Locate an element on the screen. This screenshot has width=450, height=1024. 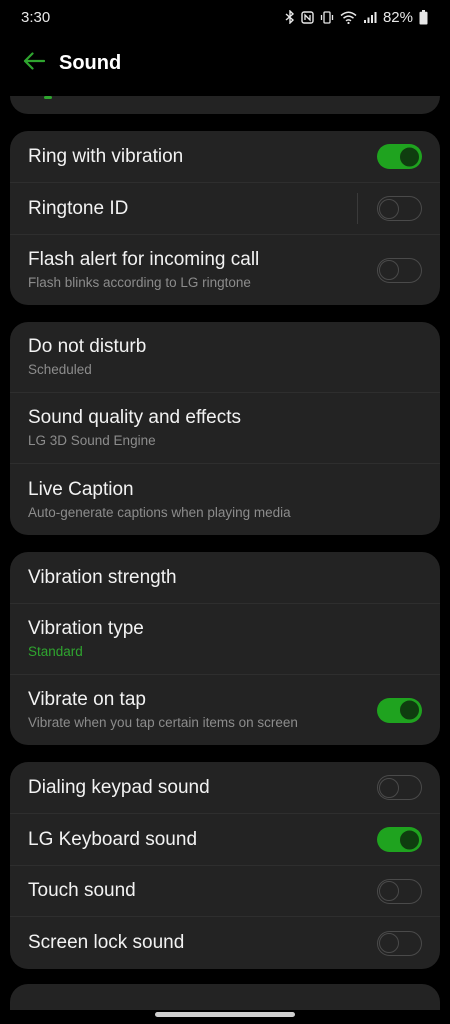
lg-keyboard-sound-toggle is located at coordinates (399, 839).